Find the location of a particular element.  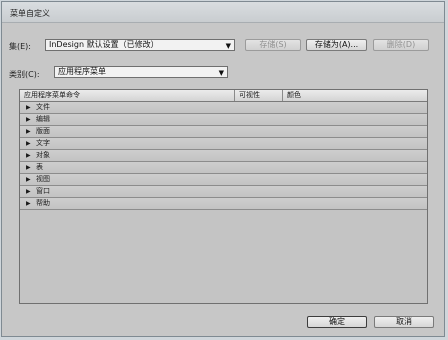

column-header-command: 应用程序菜单命令 is located at coordinates (127, 95).